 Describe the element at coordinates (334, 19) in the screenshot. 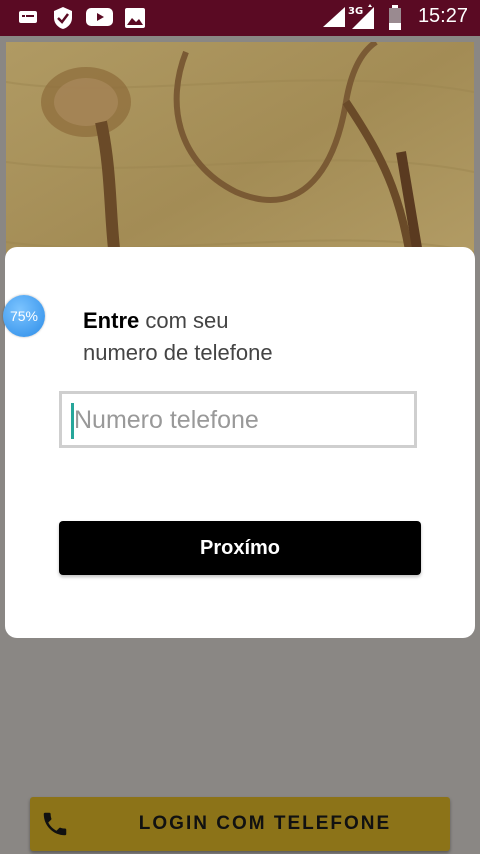

I see `signal-icon` at that location.